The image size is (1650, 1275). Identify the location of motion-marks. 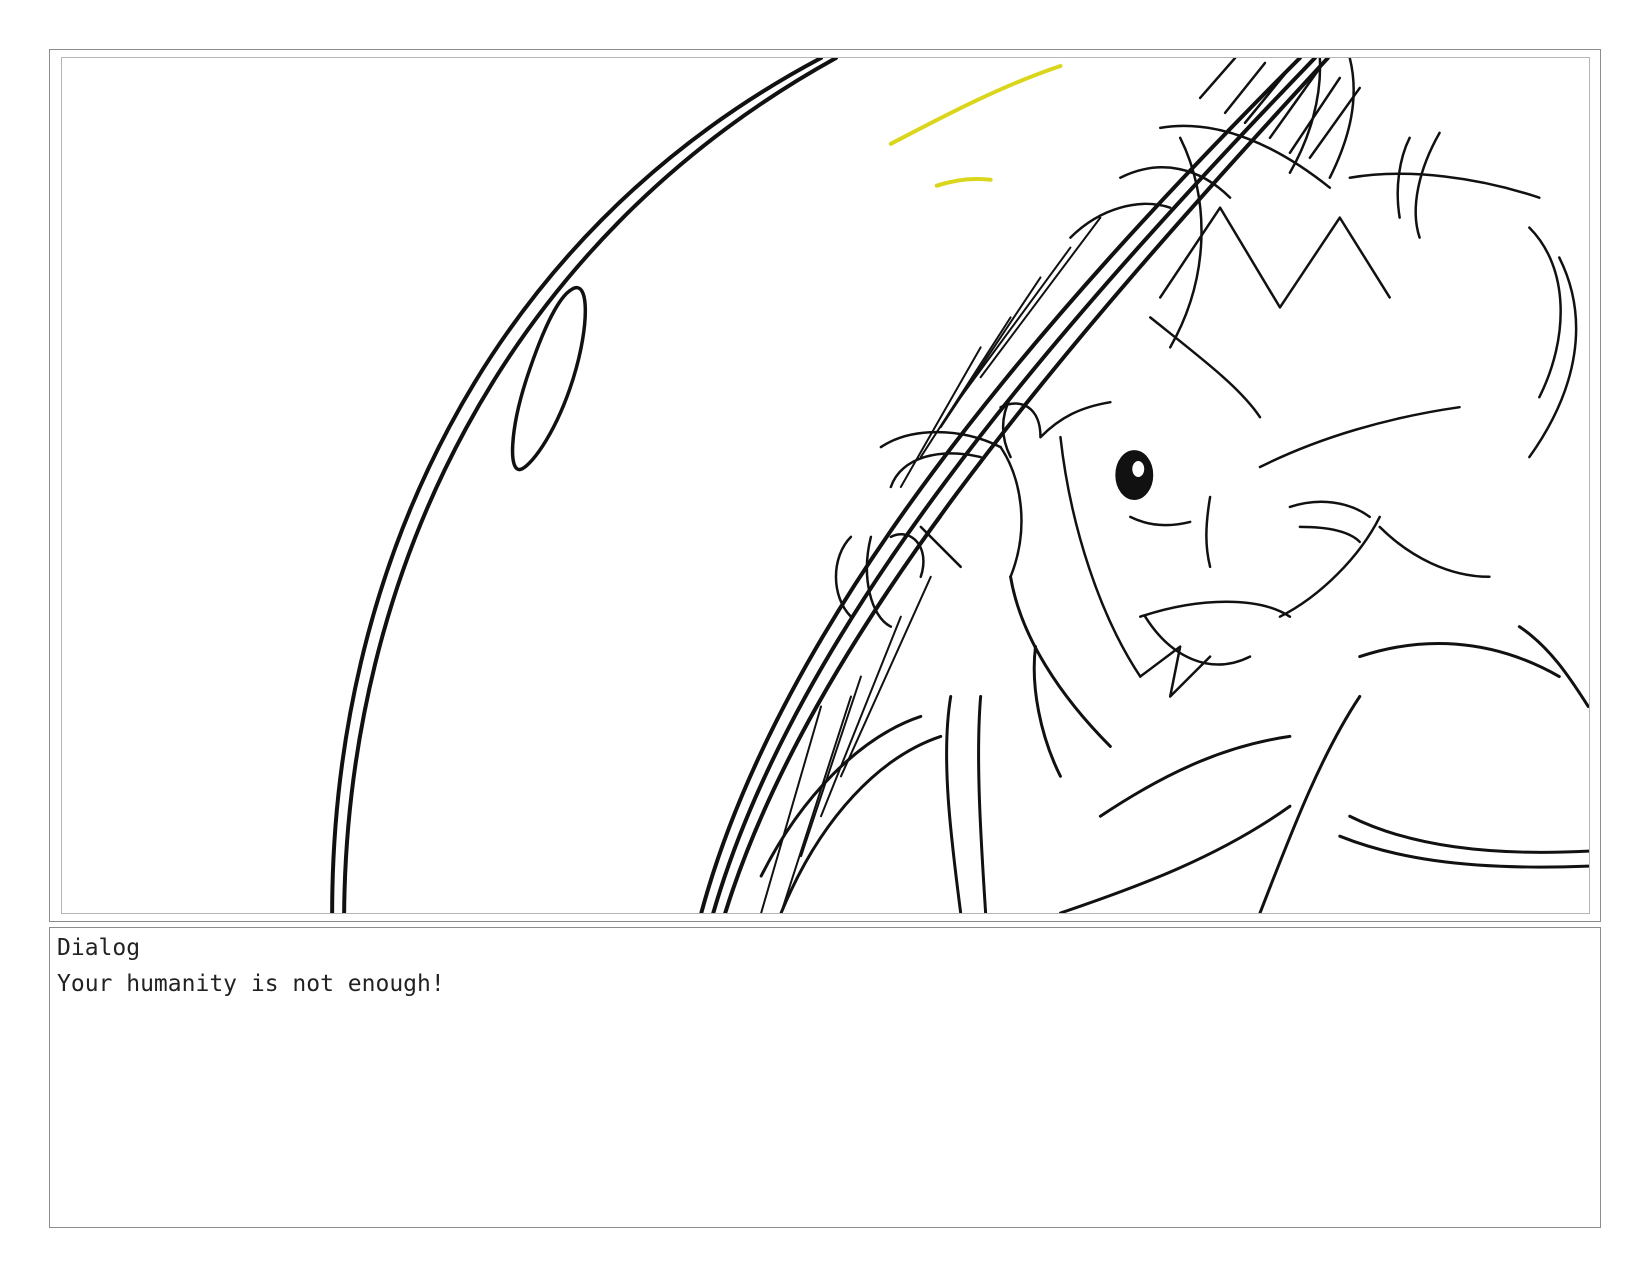
(975, 125).